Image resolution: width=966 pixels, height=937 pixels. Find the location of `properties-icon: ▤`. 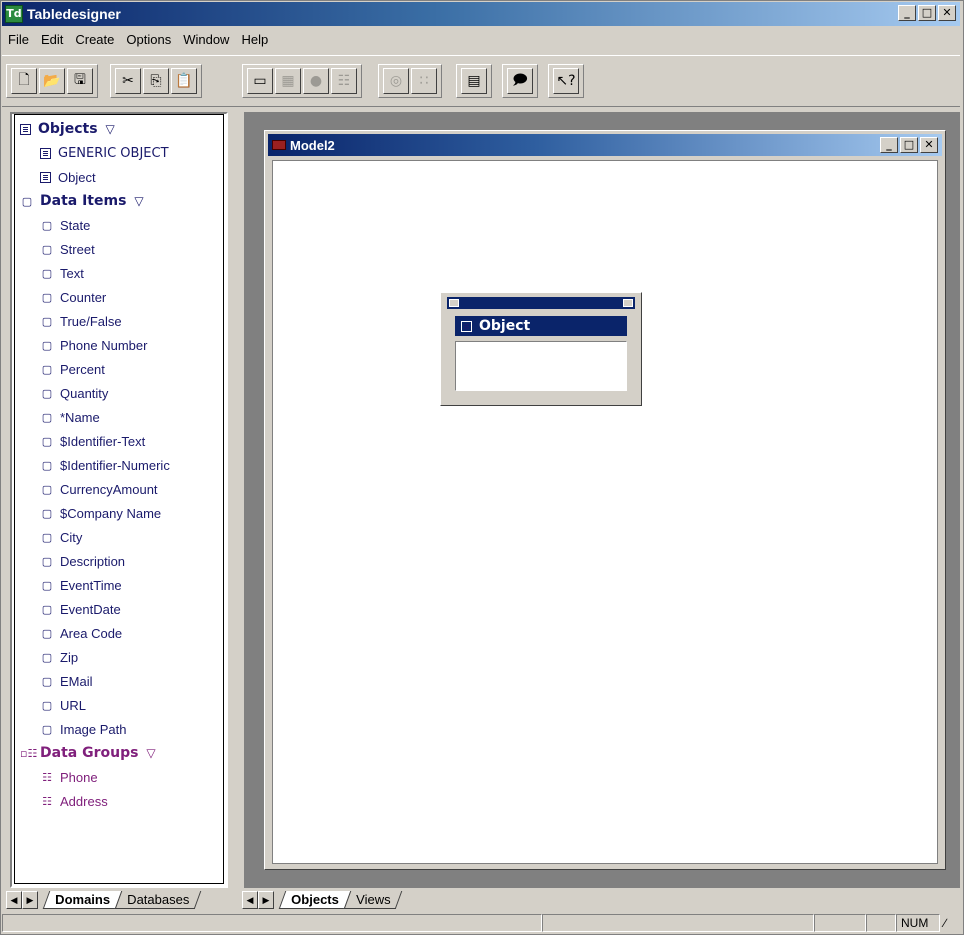

properties-icon: ▤ is located at coordinates (474, 81).